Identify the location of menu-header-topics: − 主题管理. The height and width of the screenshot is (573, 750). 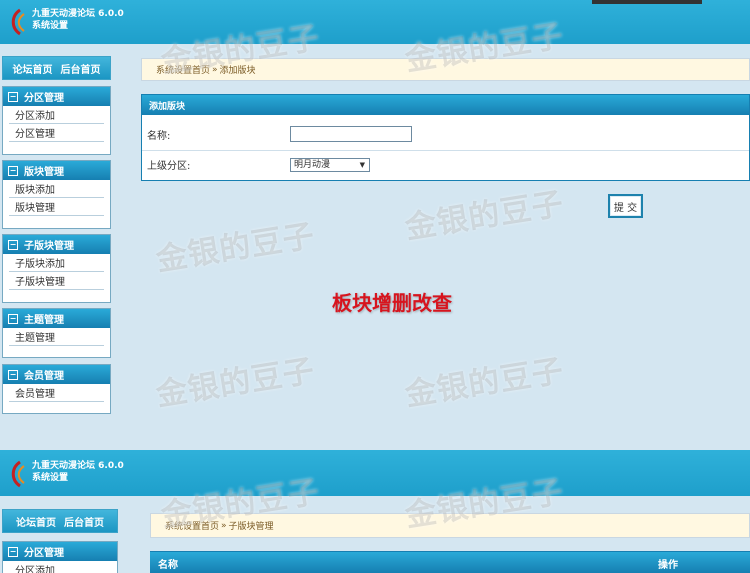
(56, 318).